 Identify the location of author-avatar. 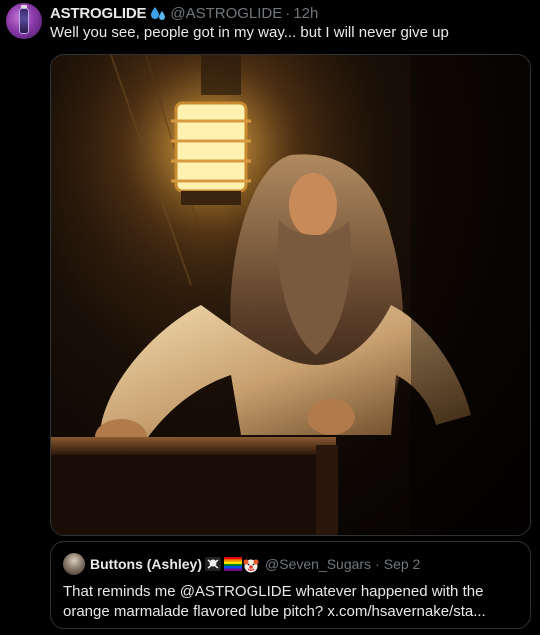
(24, 21).